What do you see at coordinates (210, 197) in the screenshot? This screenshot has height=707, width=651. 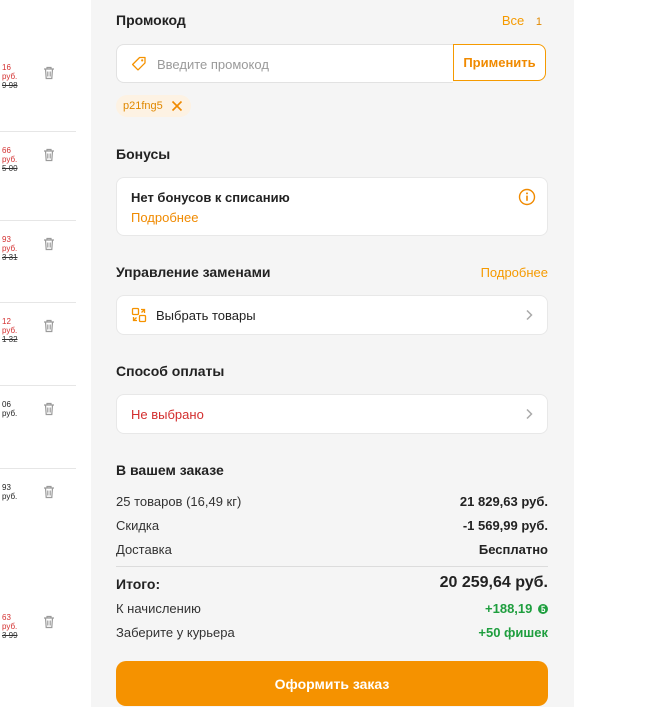 I see `bonuses-status: Нет бонусов к списанию` at bounding box center [210, 197].